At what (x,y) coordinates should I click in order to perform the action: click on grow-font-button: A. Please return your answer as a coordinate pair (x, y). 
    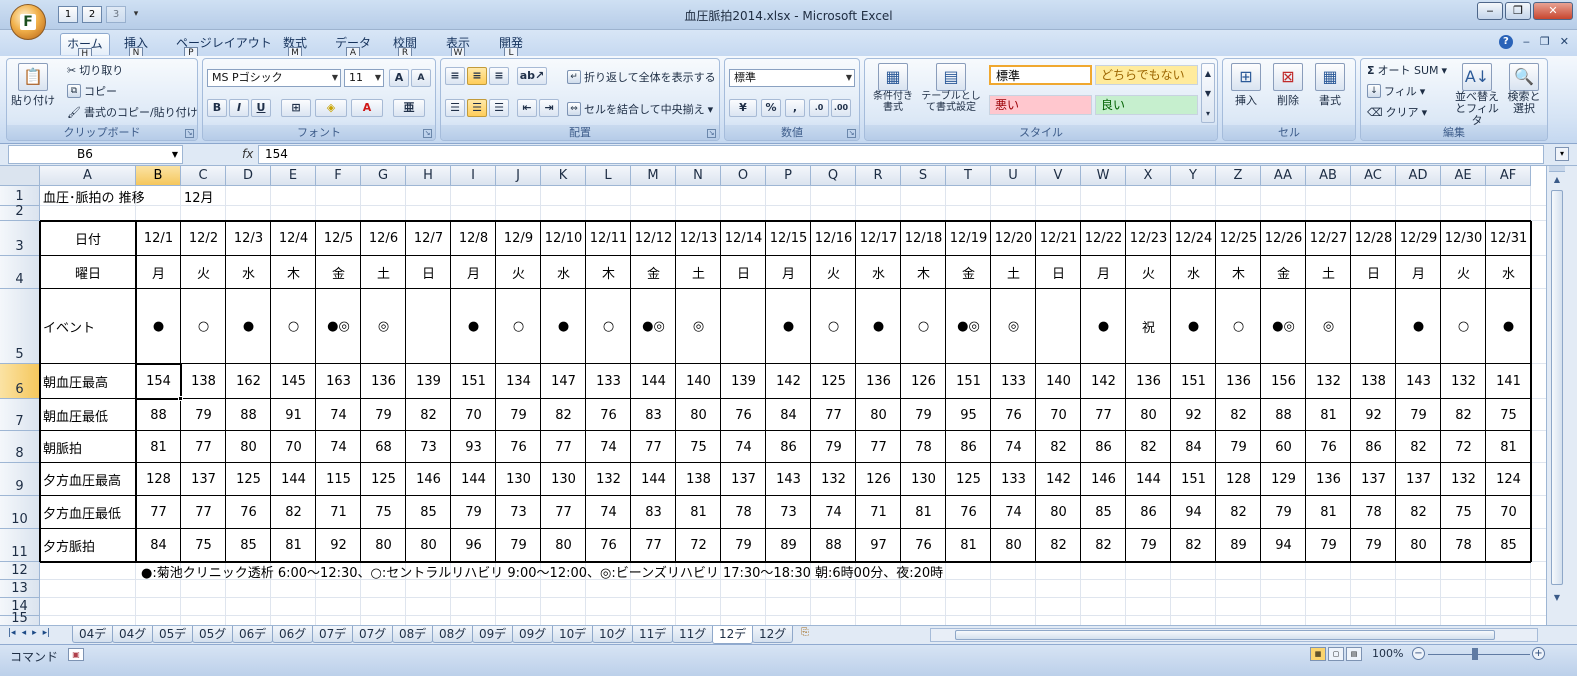
    Looking at the image, I should click on (399, 78).